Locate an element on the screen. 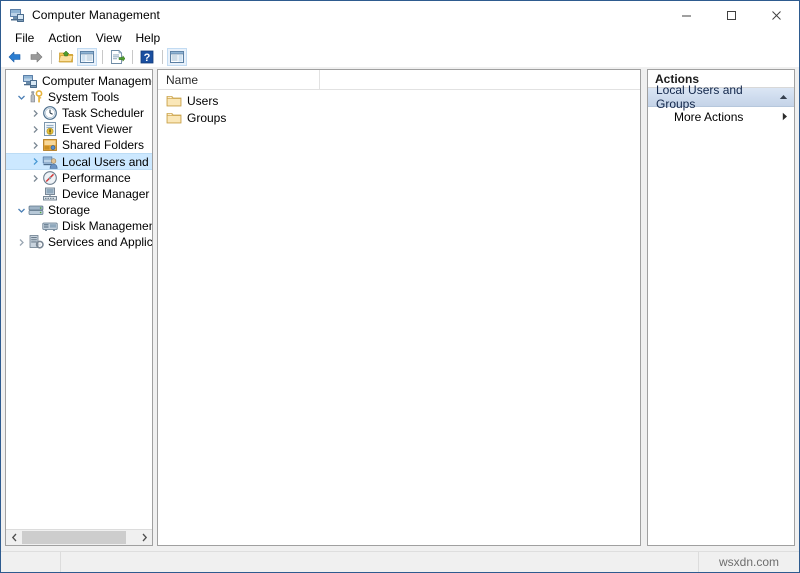  tree-item-computer-management: Computer Management (Local is located at coordinates (79, 81).